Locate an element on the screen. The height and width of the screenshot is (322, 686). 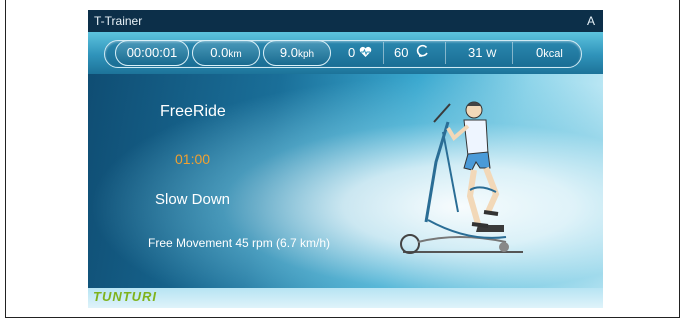
stats-bar: 00:00:01 0.0km 9.0kph 0 60 31 W 0kcal is located at coordinates (345, 53).